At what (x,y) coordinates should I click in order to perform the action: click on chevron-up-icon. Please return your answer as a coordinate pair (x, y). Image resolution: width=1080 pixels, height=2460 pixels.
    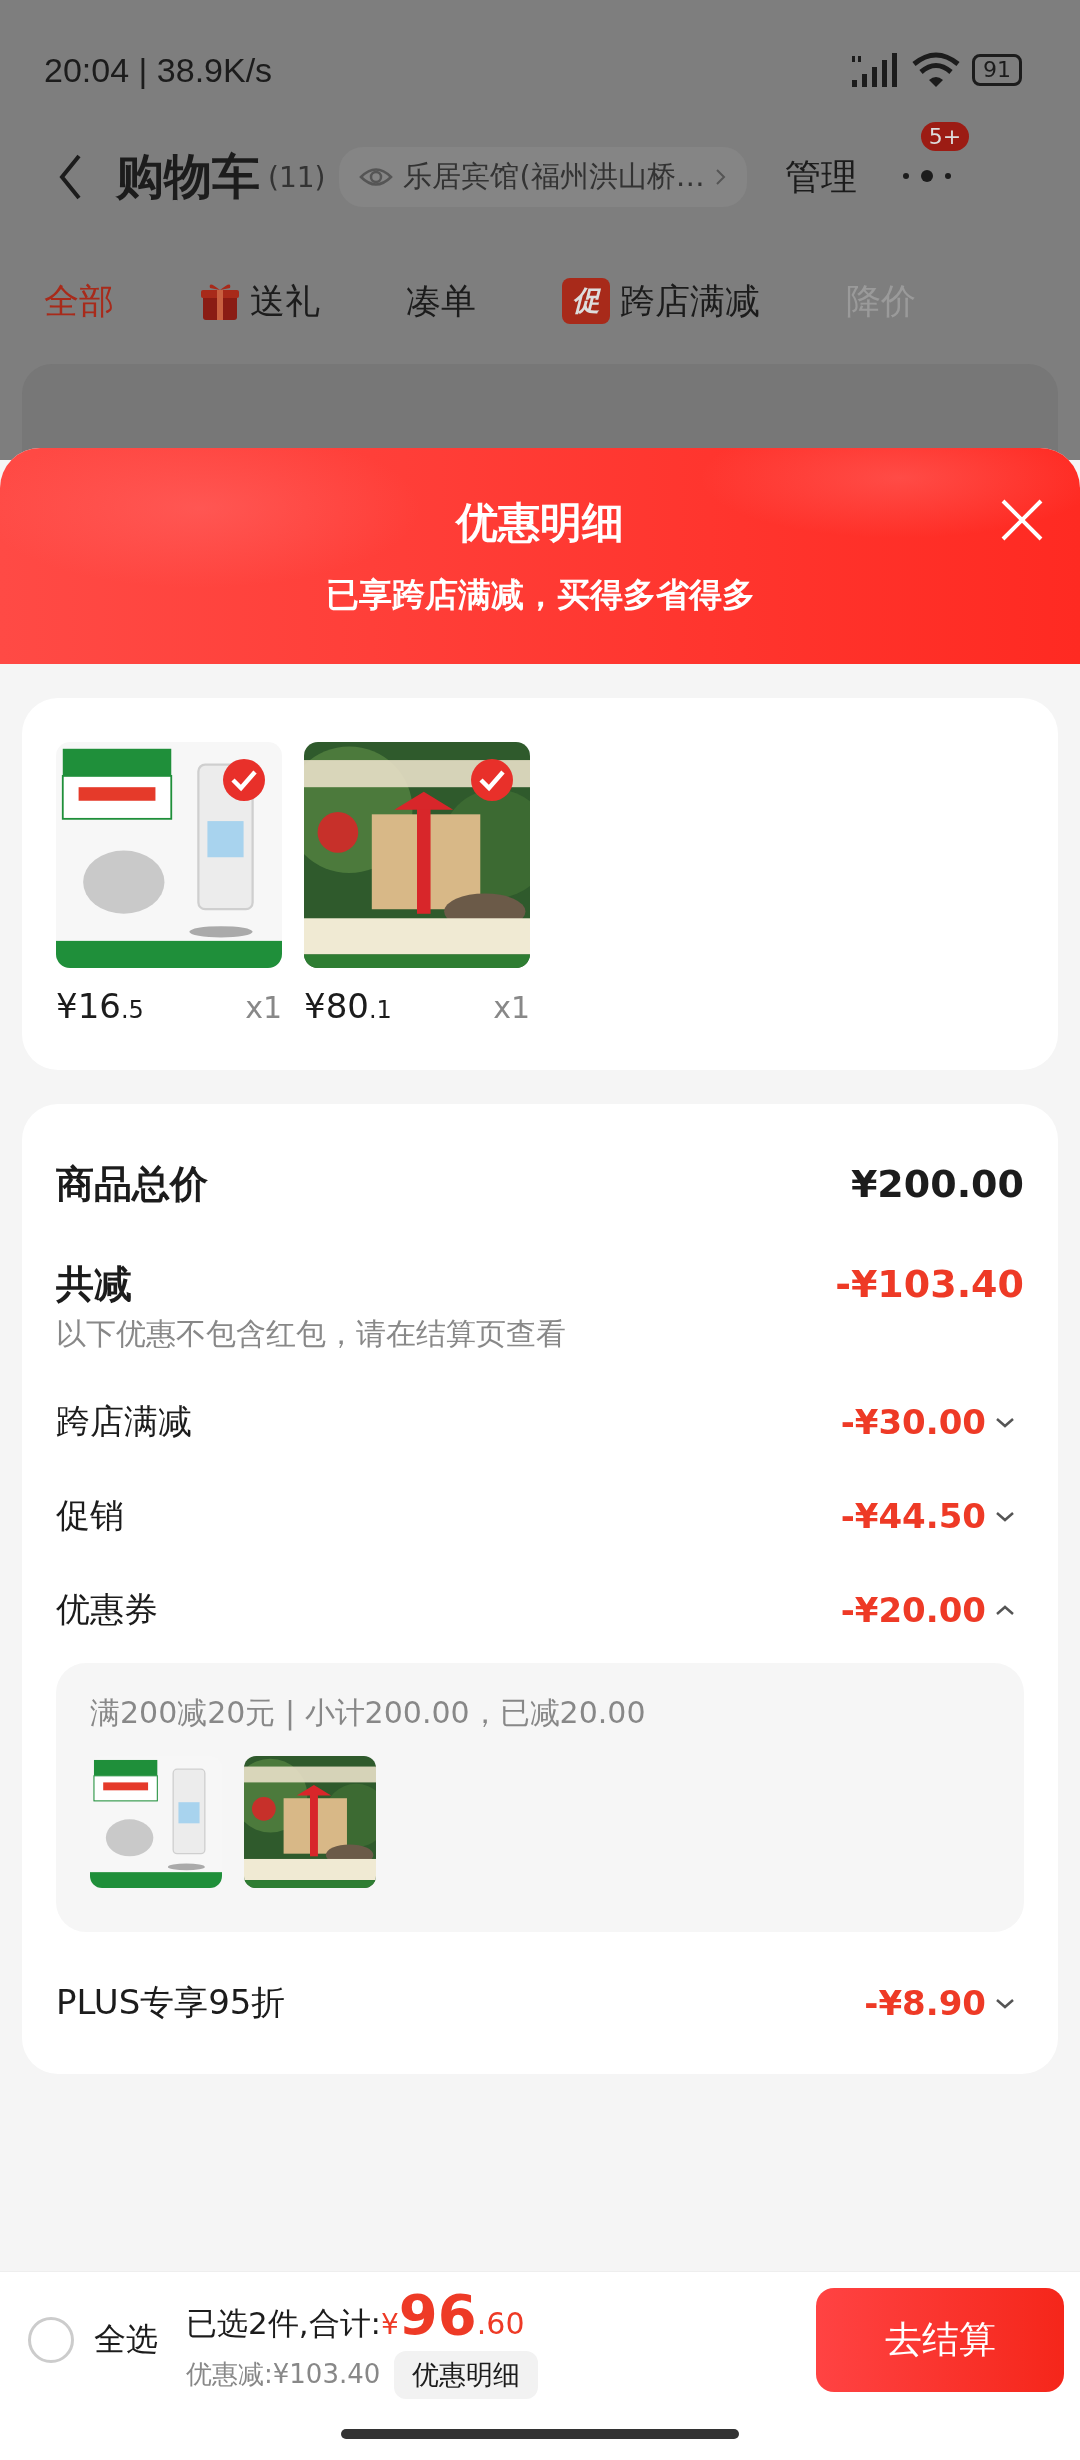
    Looking at the image, I should click on (1005, 1610).